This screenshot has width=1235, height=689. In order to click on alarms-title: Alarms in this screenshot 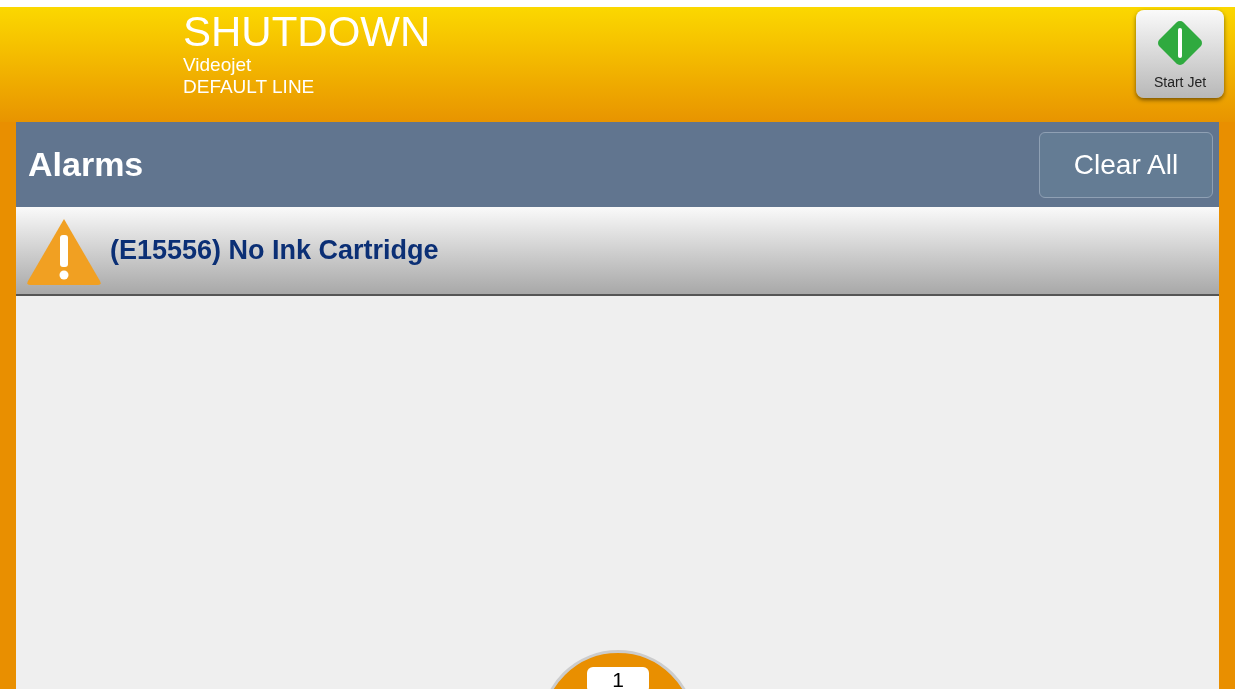, I will do `click(86, 164)`.